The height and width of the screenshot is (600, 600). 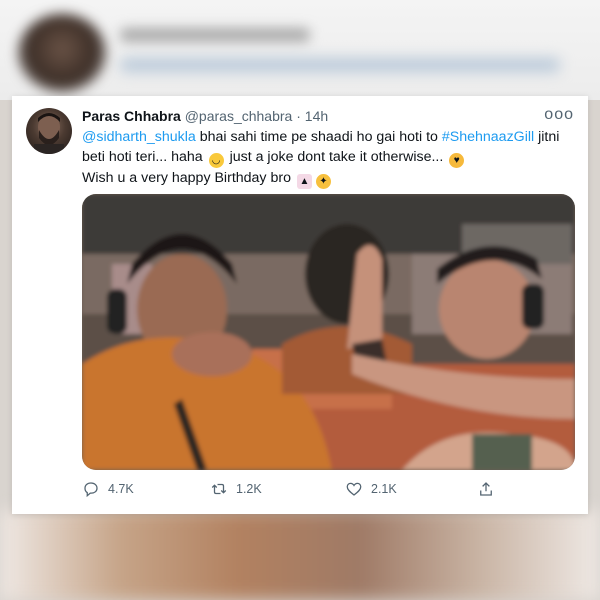 What do you see at coordinates (142, 157) in the screenshot?
I see `tweet-text-segment: beti hoti teri... haha` at bounding box center [142, 157].